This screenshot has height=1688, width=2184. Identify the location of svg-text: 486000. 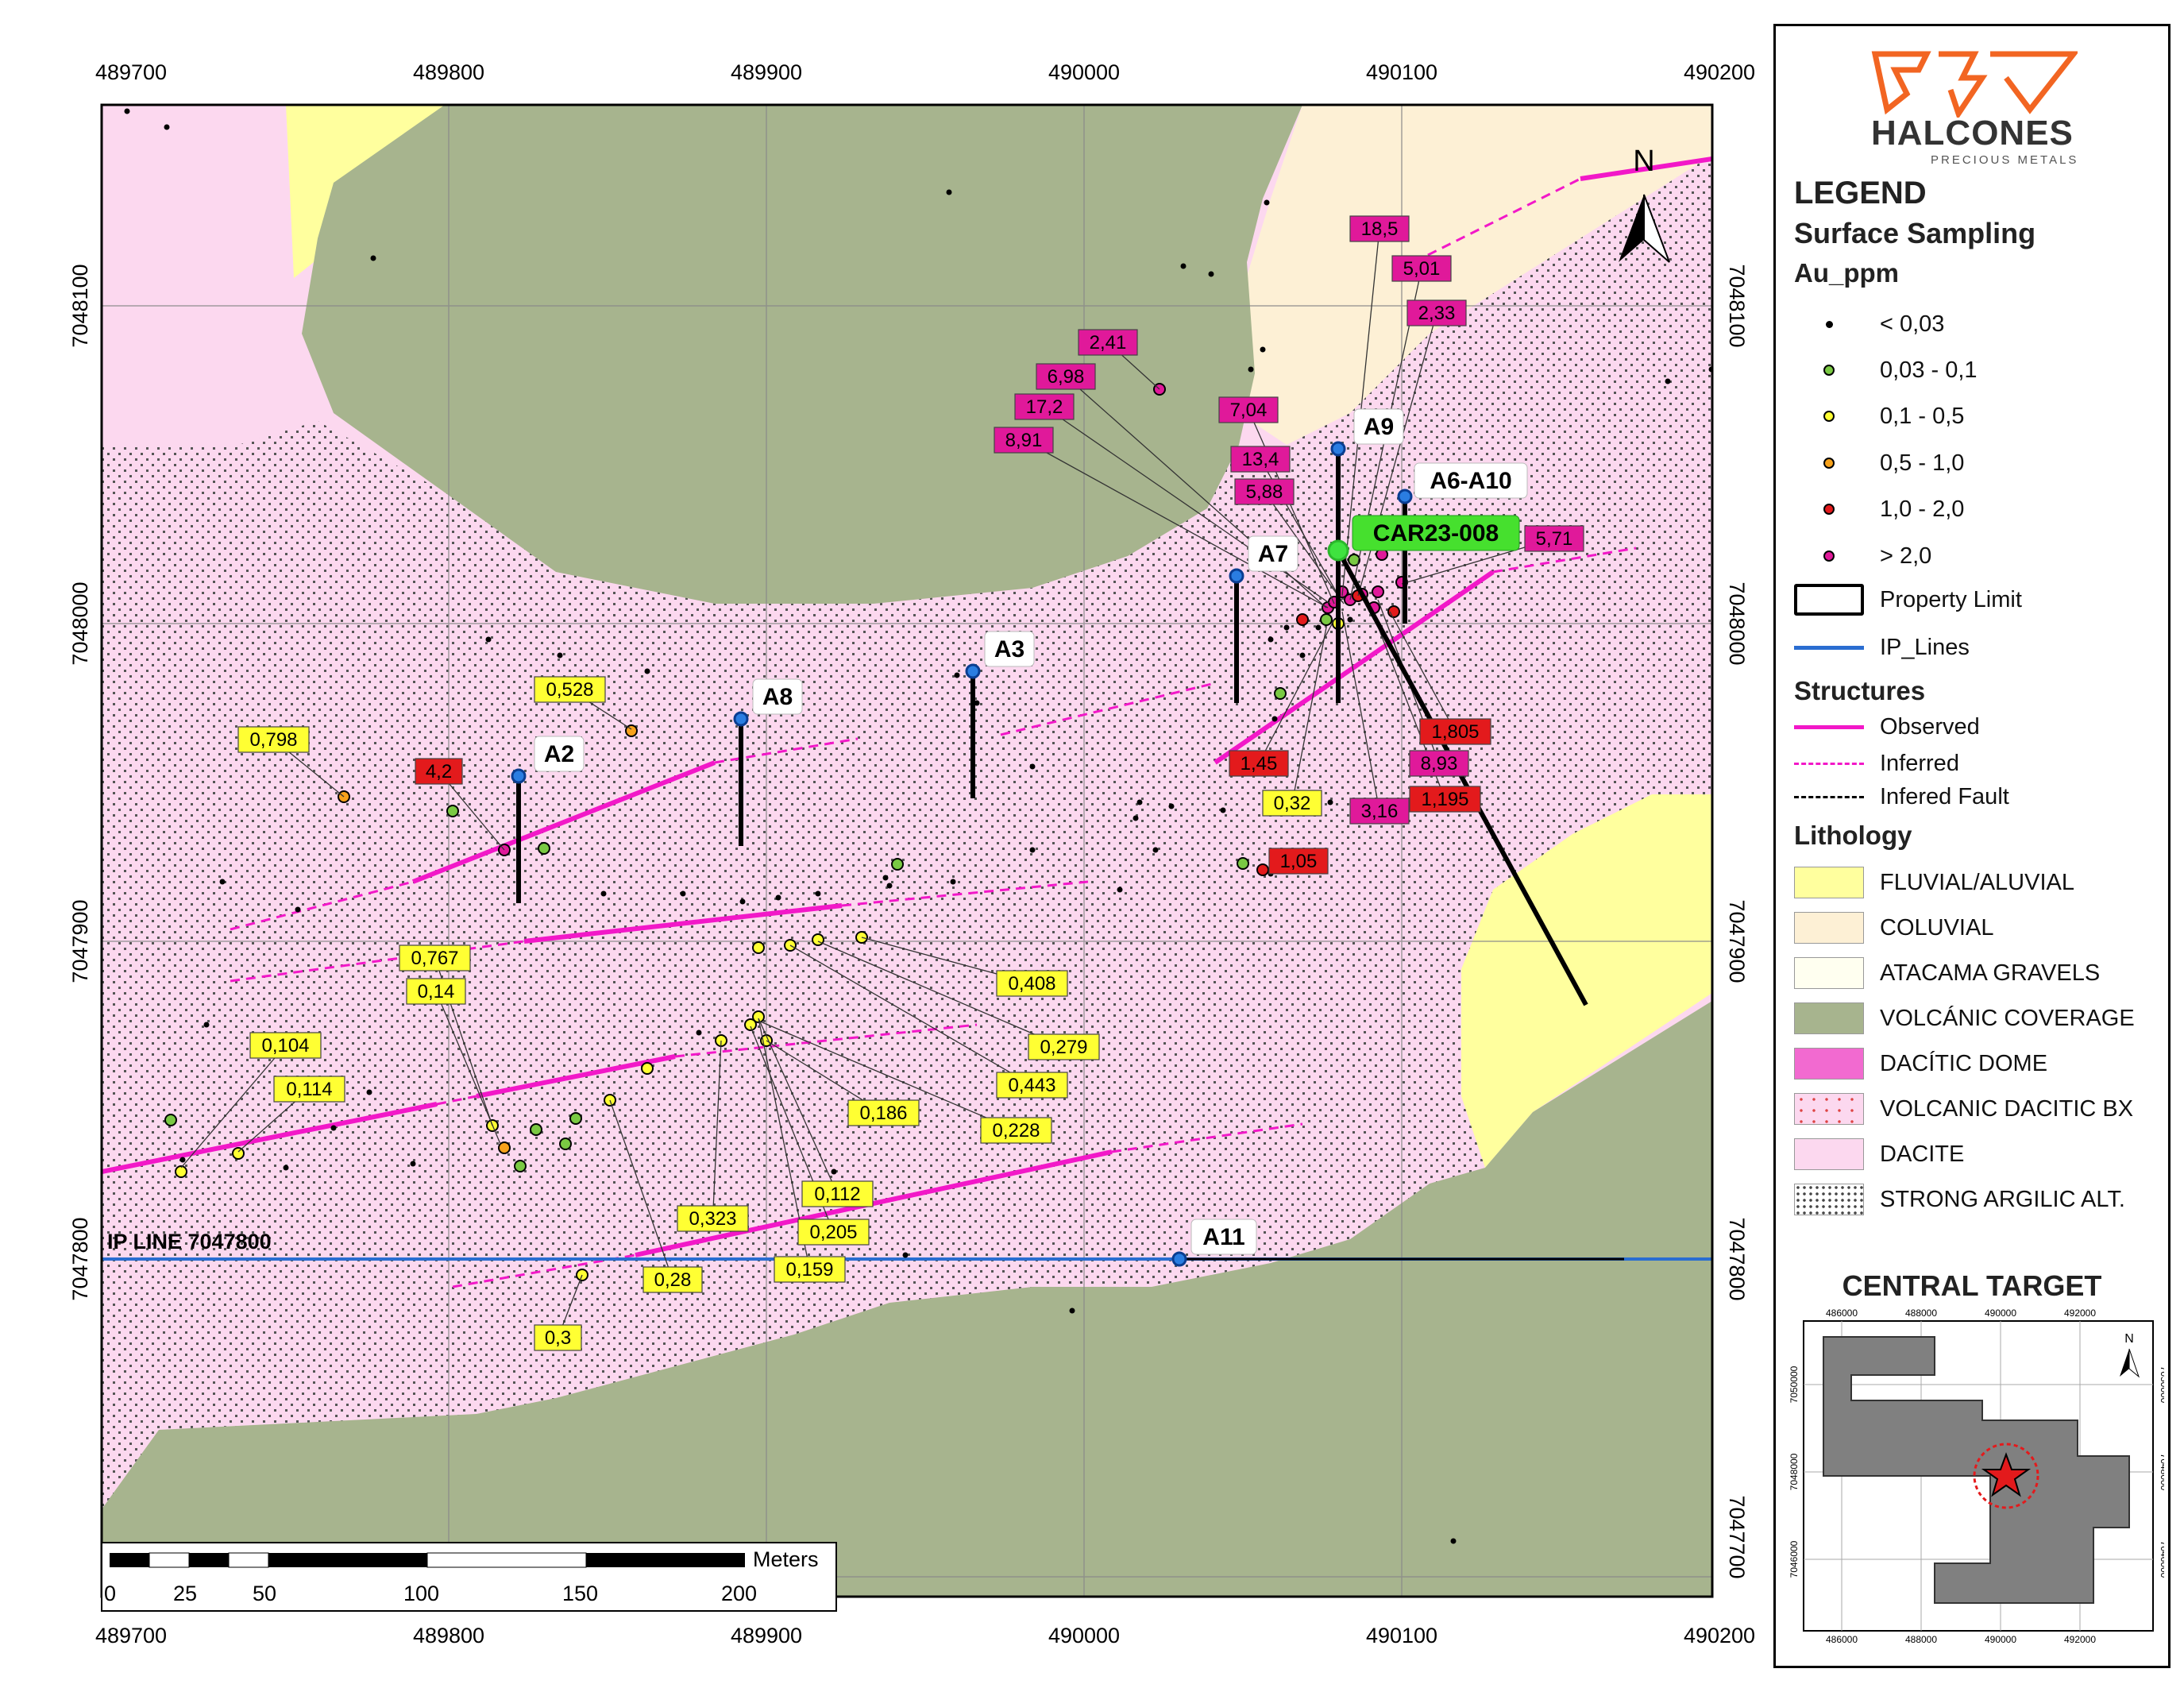
(1842, 1313).